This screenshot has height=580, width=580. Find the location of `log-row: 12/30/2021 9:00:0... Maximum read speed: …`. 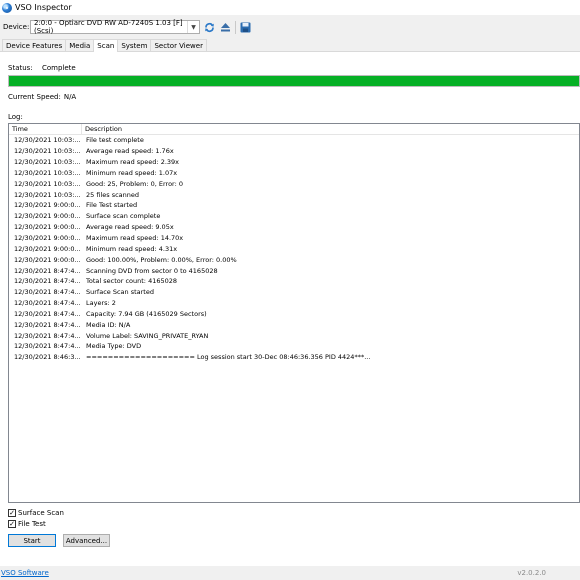

log-row: 12/30/2021 9:00:0... Maximum read speed: … is located at coordinates (294, 238).